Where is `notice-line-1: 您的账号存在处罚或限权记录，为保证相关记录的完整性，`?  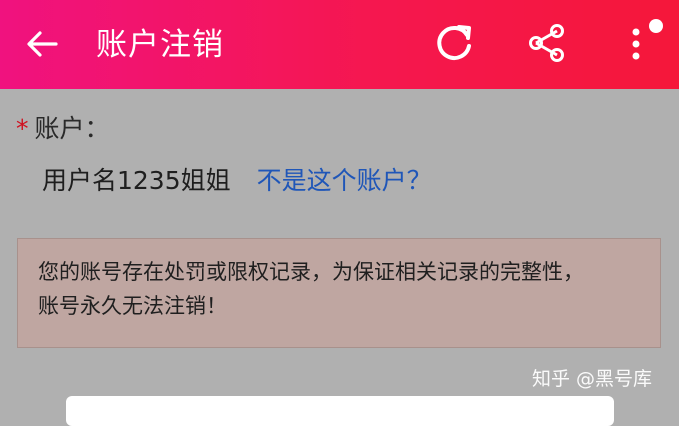 notice-line-1: 您的账号存在处罚或限权记录，为保证相关记录的完整性， is located at coordinates (311, 272).